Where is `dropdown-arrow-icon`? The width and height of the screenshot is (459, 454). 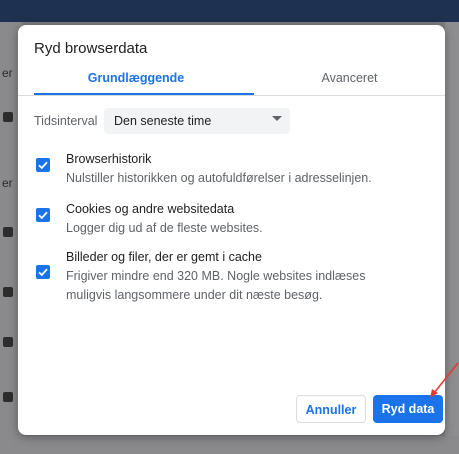
dropdown-arrow-icon is located at coordinates (277, 118).